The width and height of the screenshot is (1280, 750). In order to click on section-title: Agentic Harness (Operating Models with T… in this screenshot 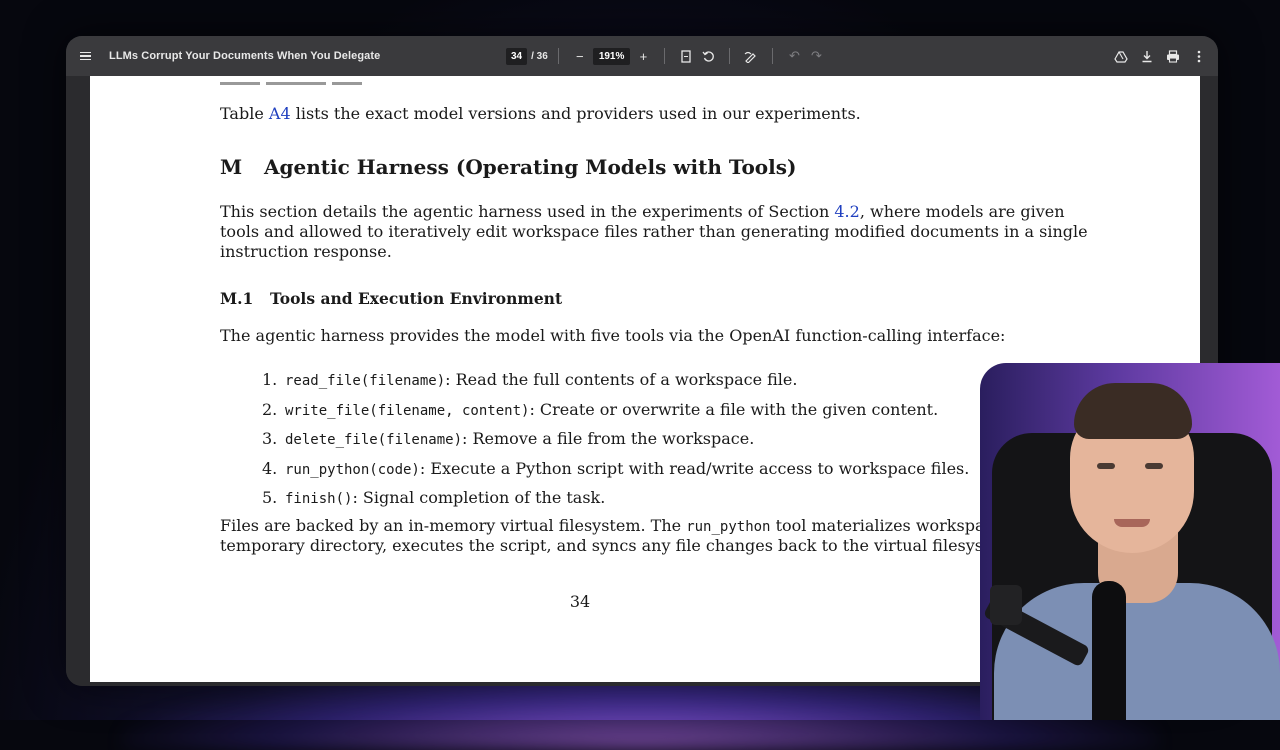, I will do `click(530, 167)`.